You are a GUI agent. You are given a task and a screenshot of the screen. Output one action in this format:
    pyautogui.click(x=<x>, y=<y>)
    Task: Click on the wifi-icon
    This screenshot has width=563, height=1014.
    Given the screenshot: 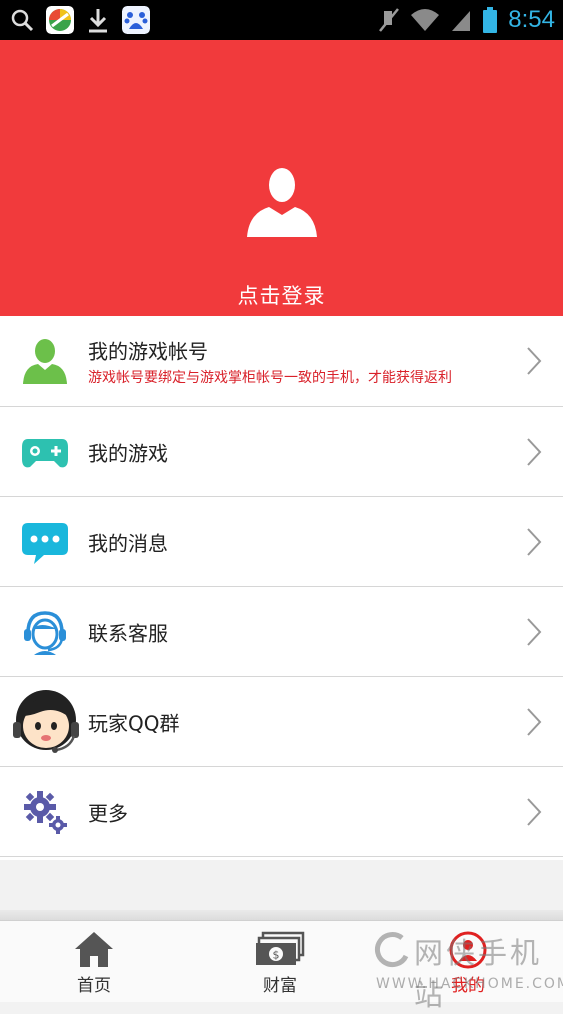 What is the action you would take?
    pyautogui.click(x=425, y=20)
    